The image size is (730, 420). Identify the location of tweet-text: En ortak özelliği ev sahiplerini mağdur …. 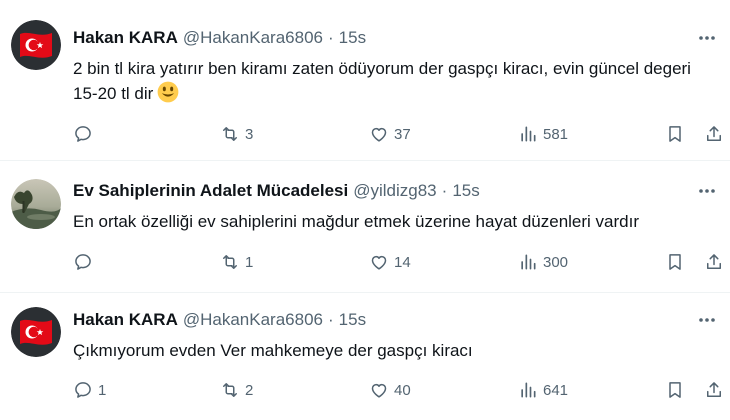
(395, 222).